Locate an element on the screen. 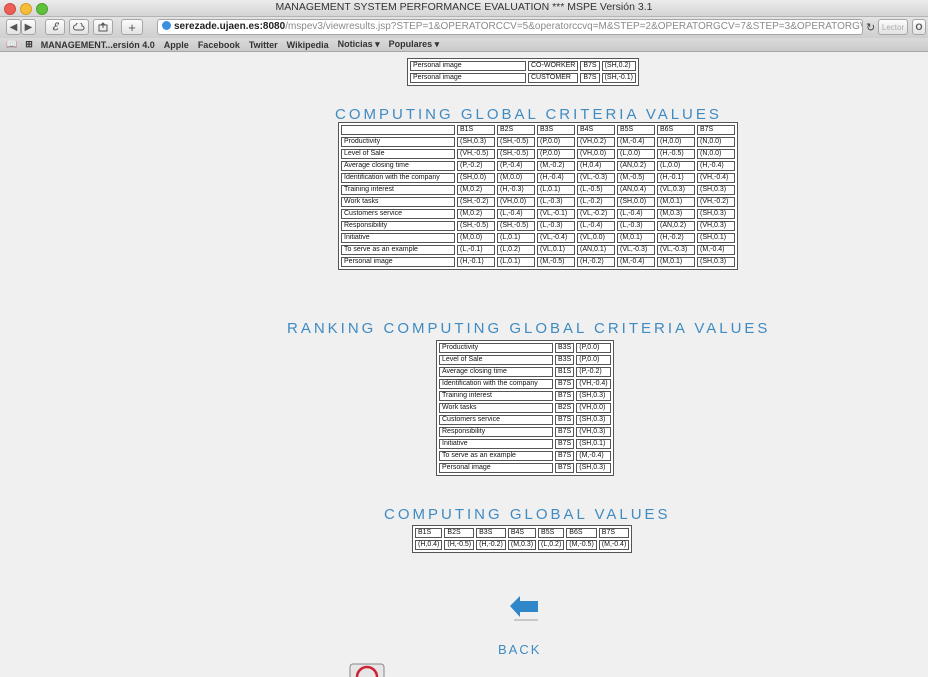 Image resolution: width=928 pixels, height=677 pixels. table-cell: Customers service is located at coordinates (398, 214).